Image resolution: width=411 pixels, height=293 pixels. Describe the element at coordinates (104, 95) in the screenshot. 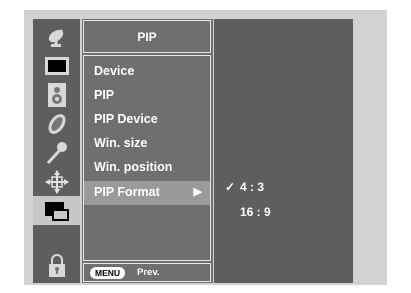

I see `menu-item-pip: PIP` at that location.